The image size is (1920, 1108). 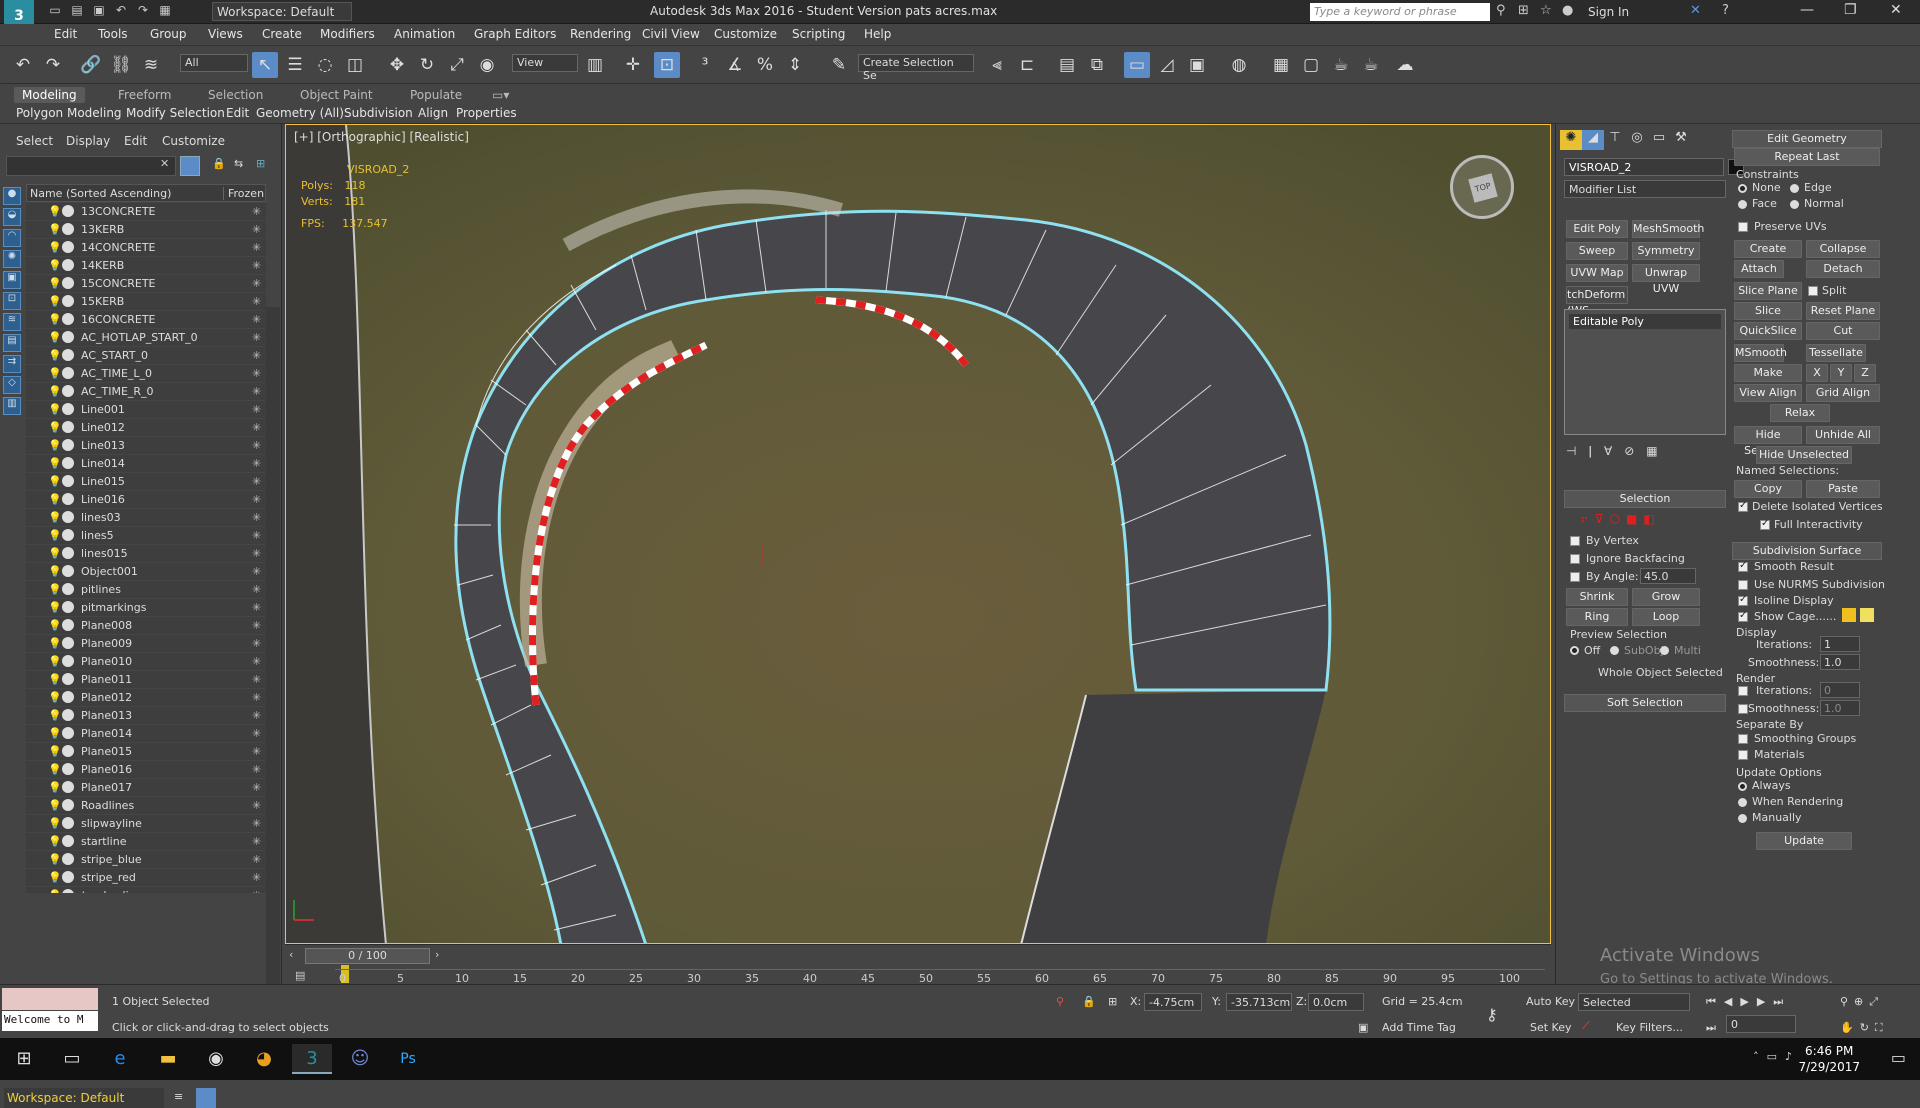 What do you see at coordinates (50, 999) in the screenshot?
I see `maxscript-listener` at bounding box center [50, 999].